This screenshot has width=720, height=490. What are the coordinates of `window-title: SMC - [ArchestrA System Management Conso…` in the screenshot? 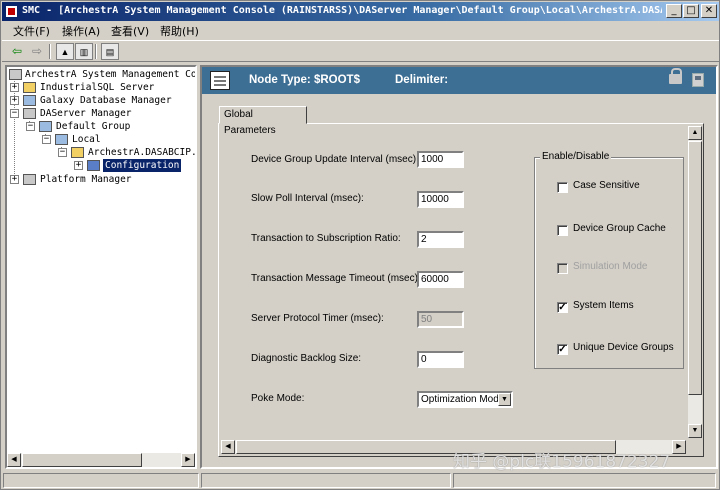 It's located at (342, 10).